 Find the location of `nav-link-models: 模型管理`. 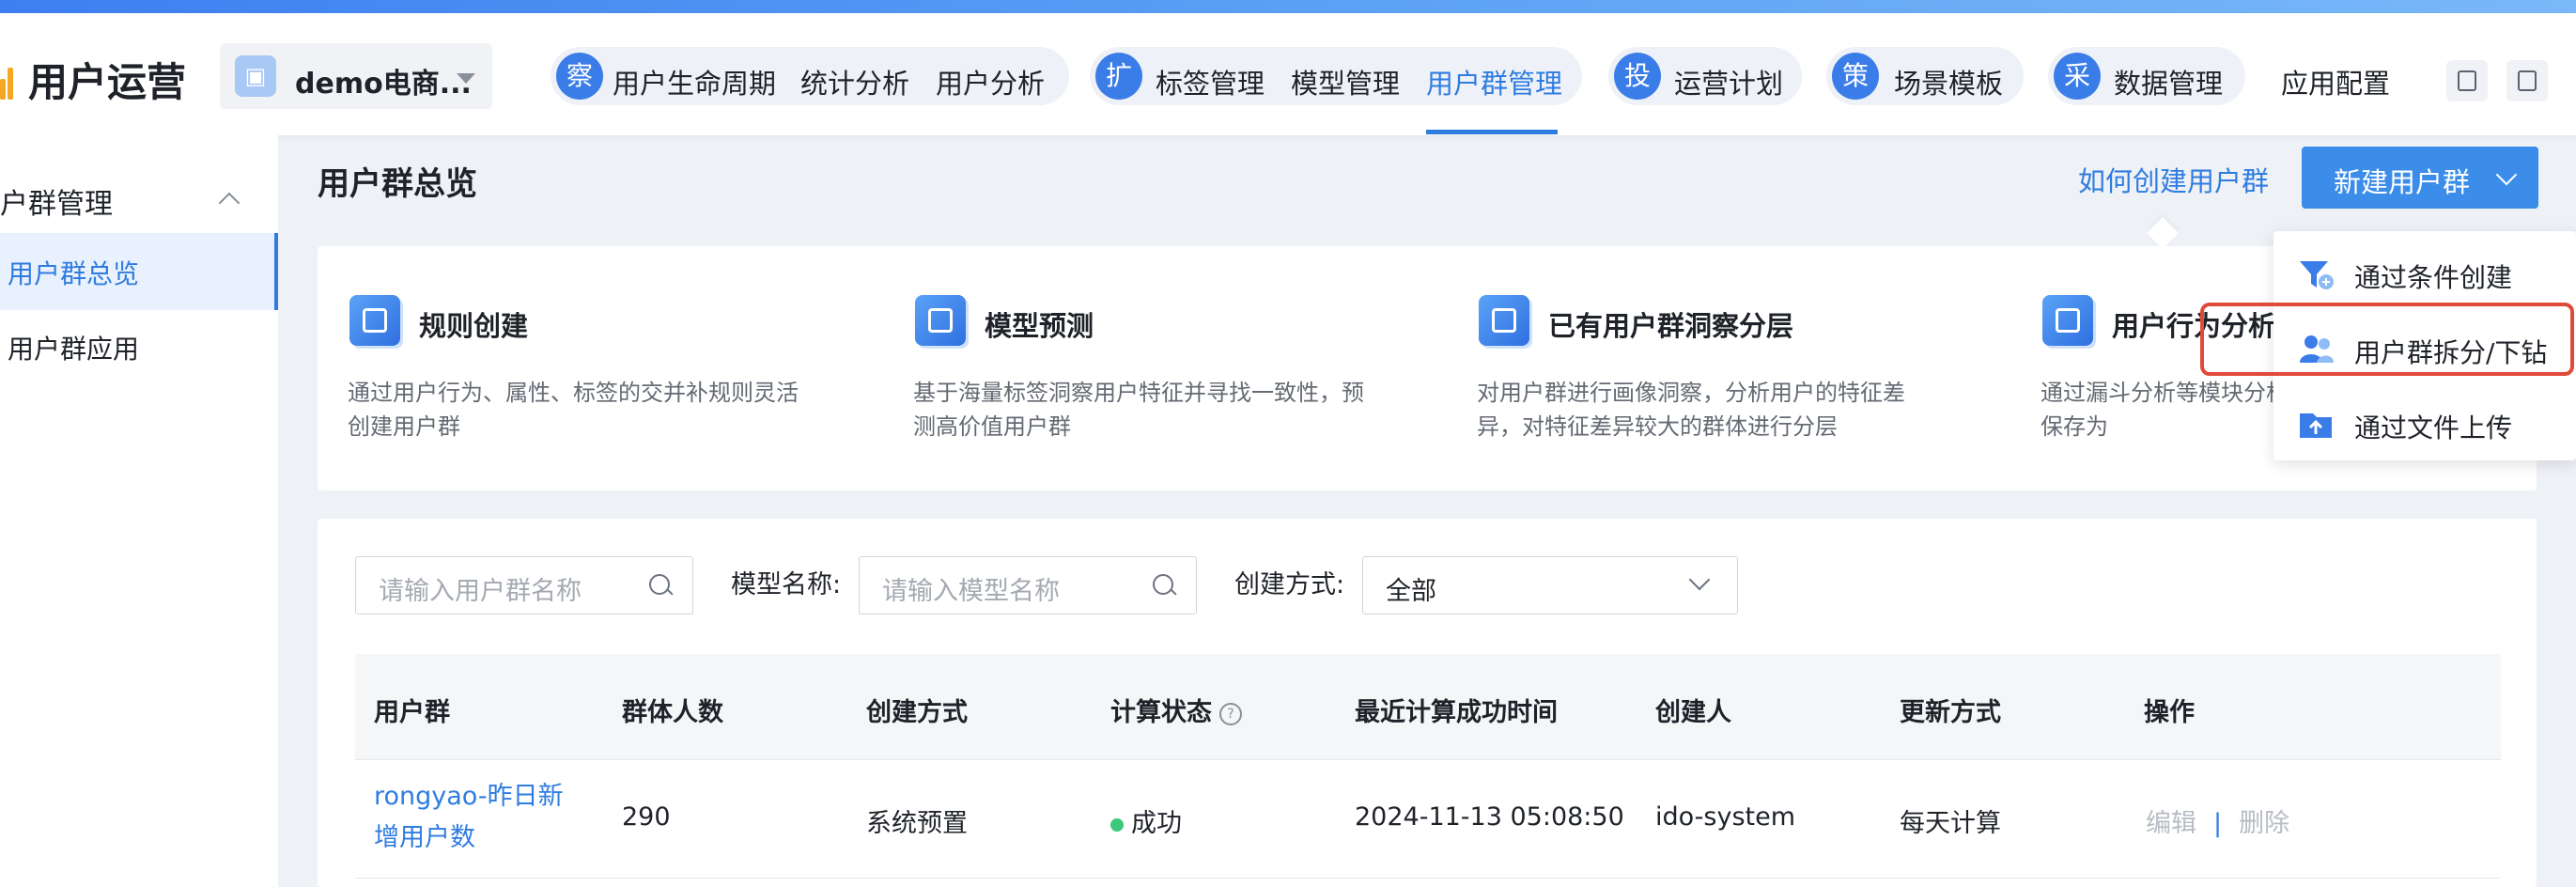

nav-link-models: 模型管理 is located at coordinates (1346, 81).